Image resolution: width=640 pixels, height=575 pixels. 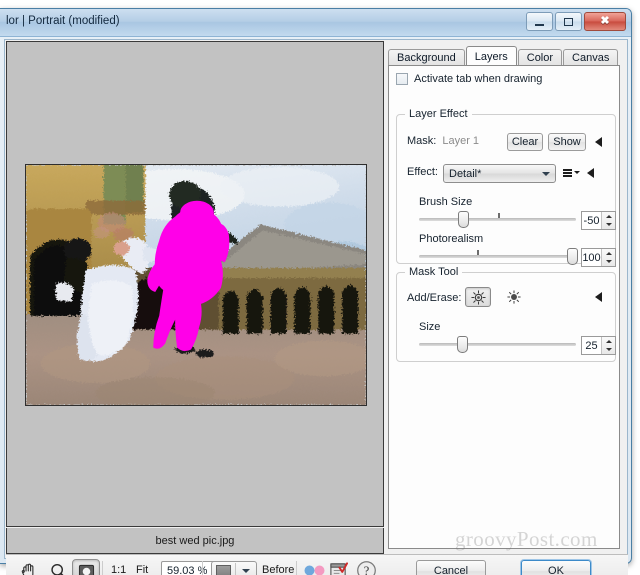 What do you see at coordinates (315, 23) in the screenshot?
I see `title-bar: lor | Portrait (modified) ✖` at bounding box center [315, 23].